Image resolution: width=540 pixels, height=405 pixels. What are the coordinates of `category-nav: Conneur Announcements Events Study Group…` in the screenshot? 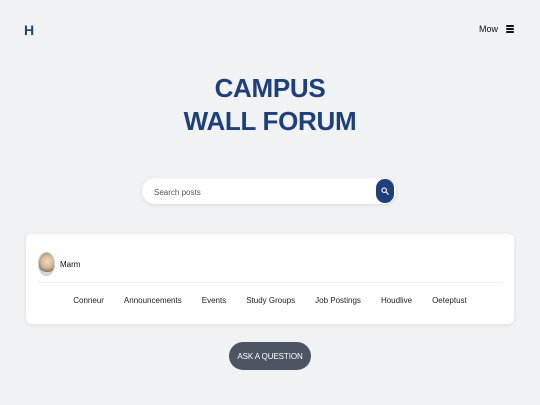 It's located at (270, 300).